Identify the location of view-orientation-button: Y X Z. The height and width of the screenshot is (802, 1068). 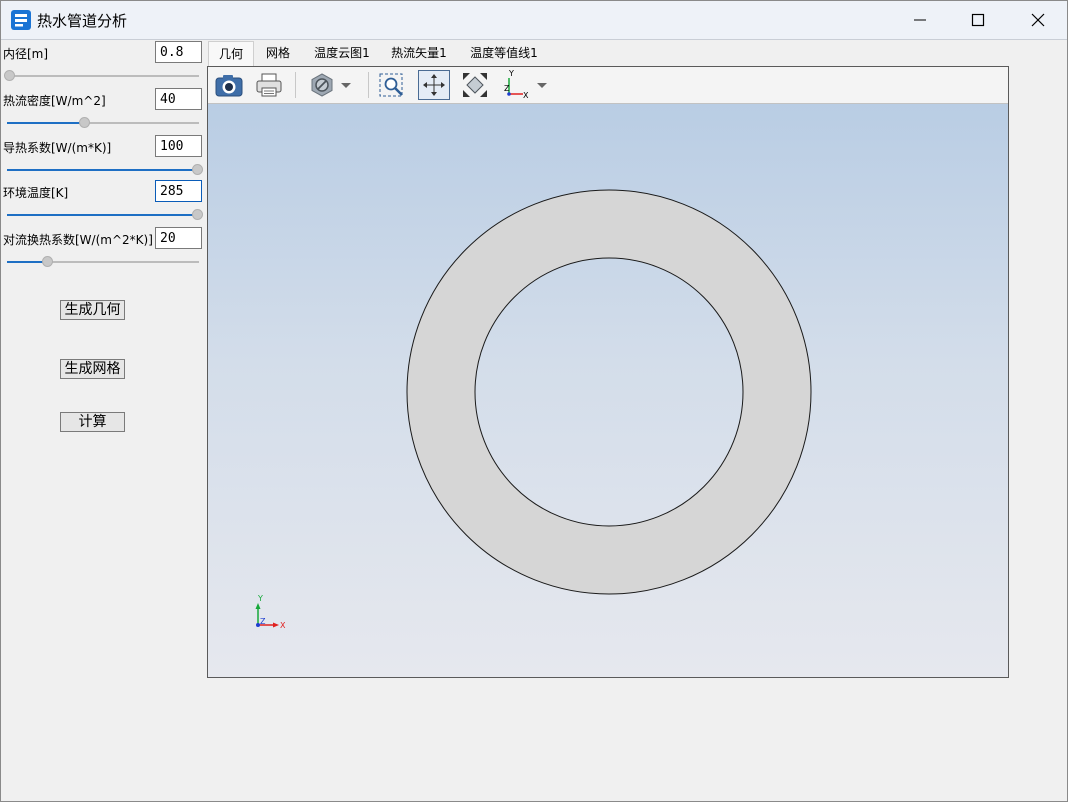
(517, 84).